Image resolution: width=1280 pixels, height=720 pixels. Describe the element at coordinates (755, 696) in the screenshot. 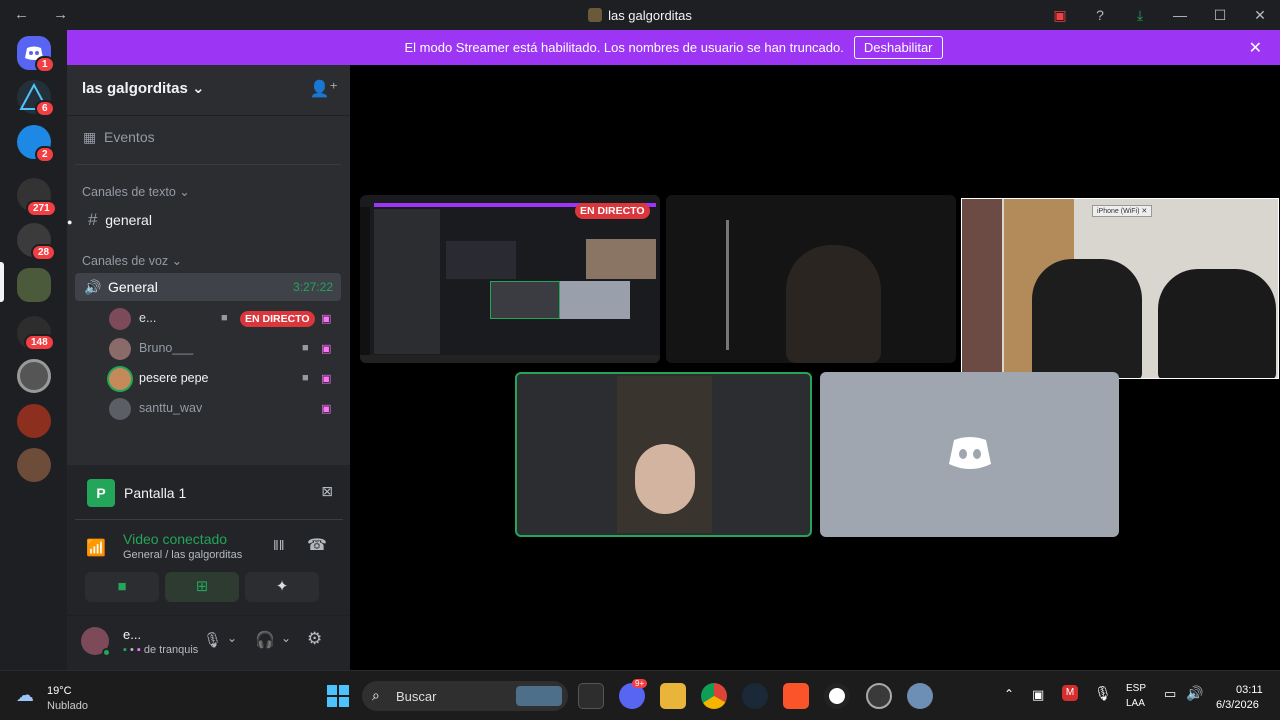

I see `steam-icon` at that location.